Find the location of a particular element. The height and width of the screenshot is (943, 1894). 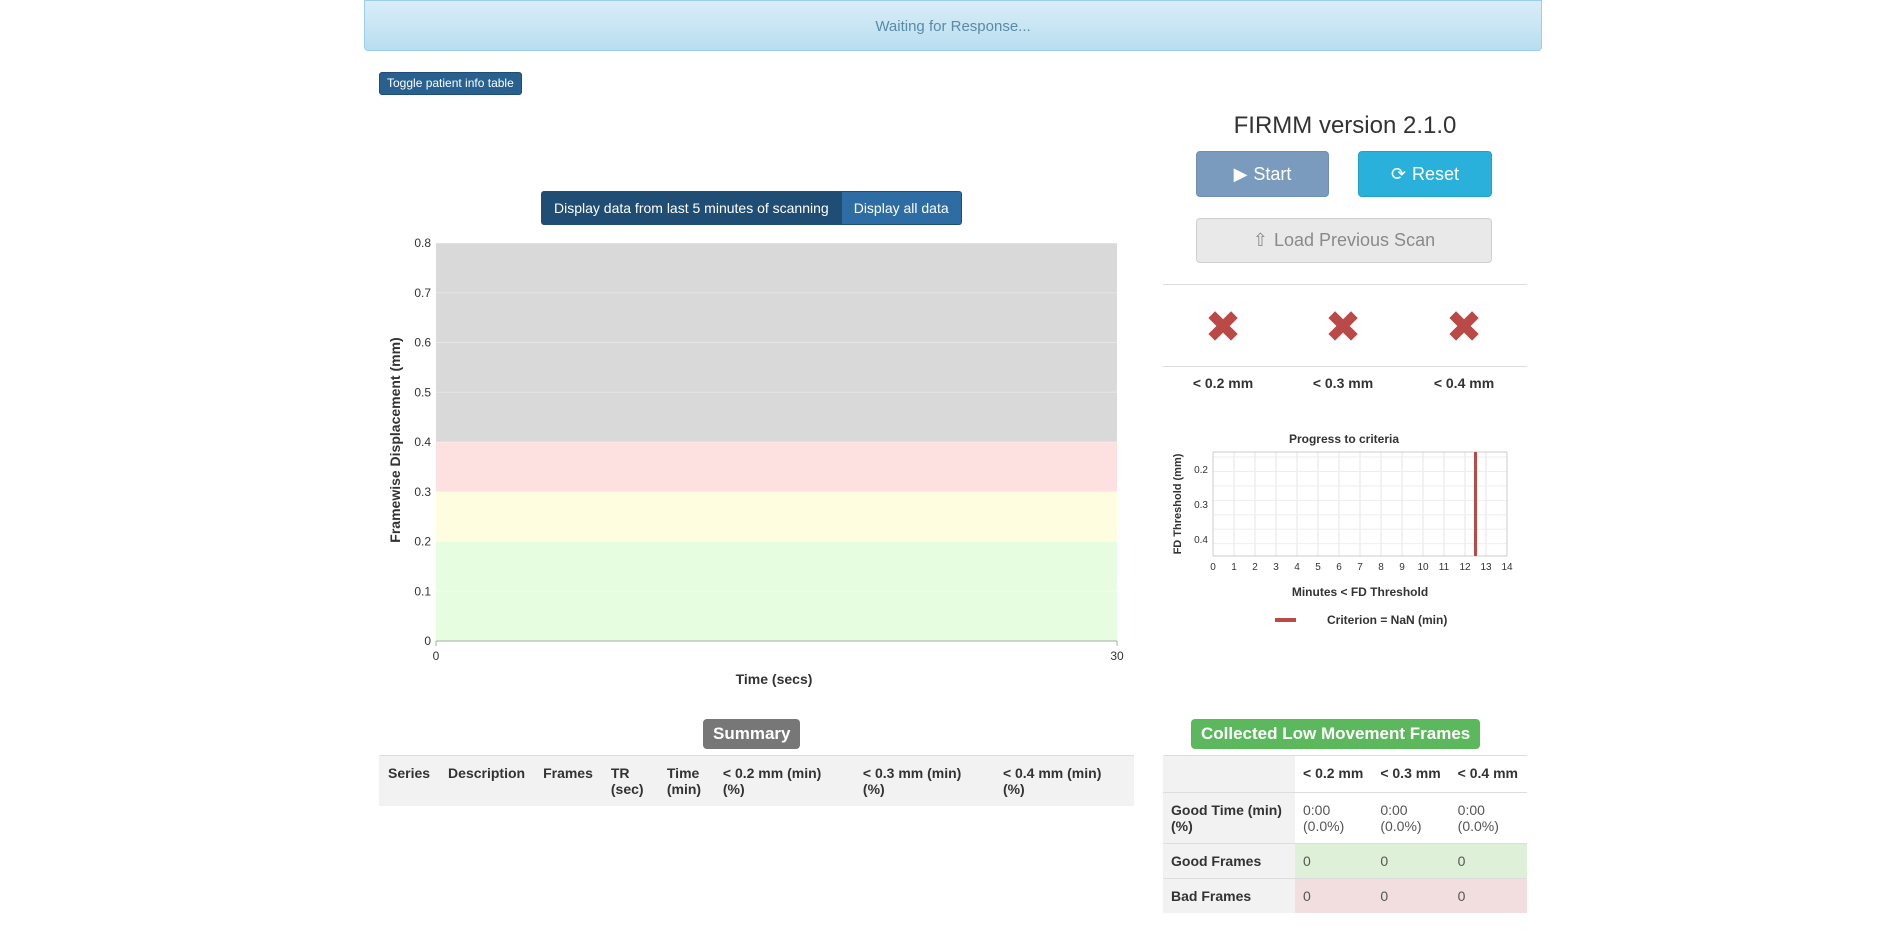

progress-x-tick-label: 3 is located at coordinates (1276, 567).